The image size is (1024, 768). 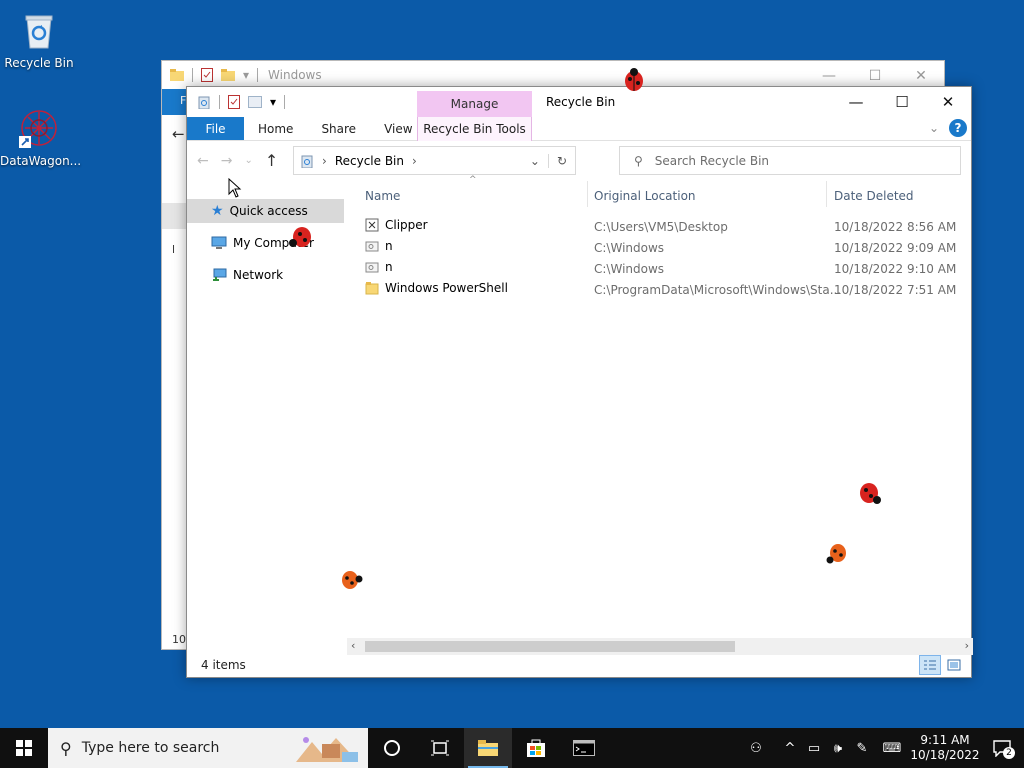 What do you see at coordinates (275, 128) in the screenshot?
I see `tab-home: Home` at bounding box center [275, 128].